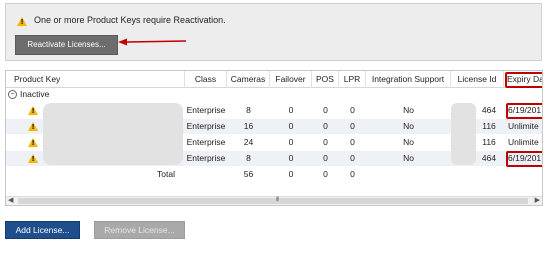 Image resolution: width=547 pixels, height=255 pixels. I want to click on column-header-pos: POS, so click(325, 79).